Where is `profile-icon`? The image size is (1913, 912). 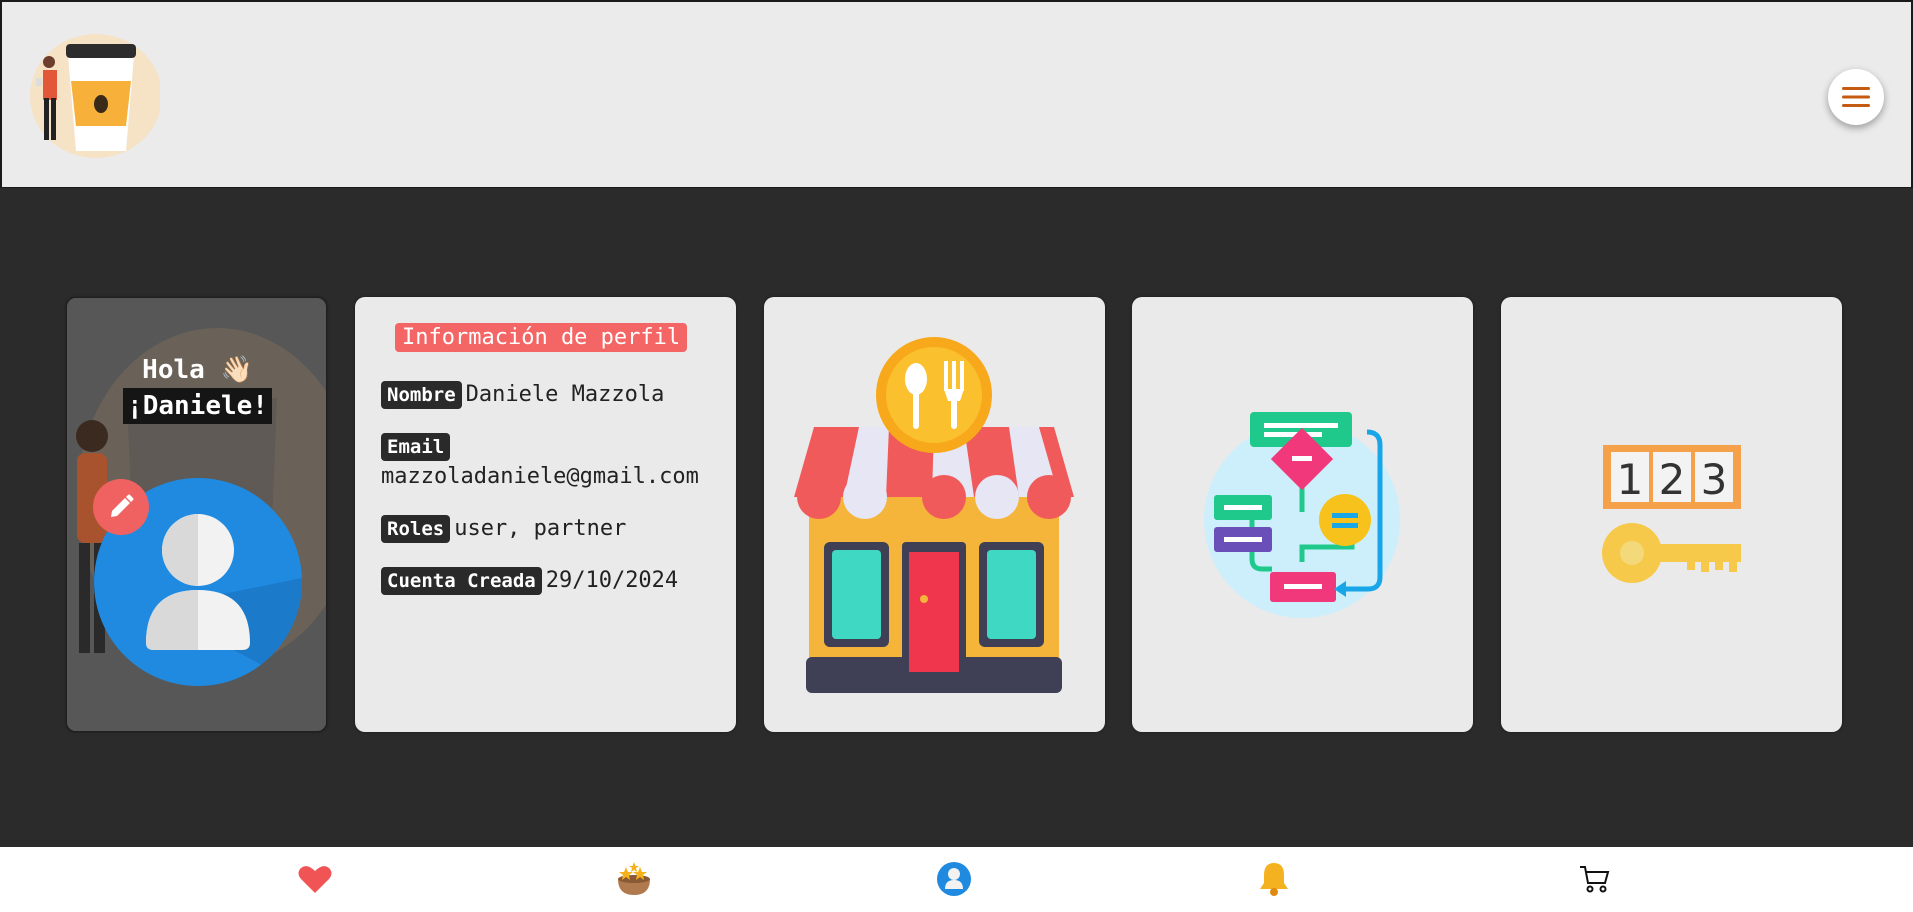
profile-icon is located at coordinates (954, 879).